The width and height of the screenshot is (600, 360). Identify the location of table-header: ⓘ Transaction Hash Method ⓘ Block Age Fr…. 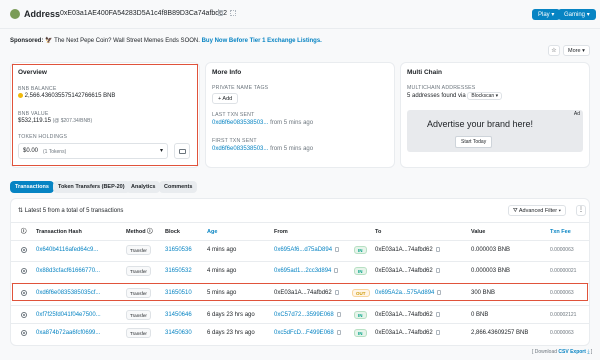
(300, 231).